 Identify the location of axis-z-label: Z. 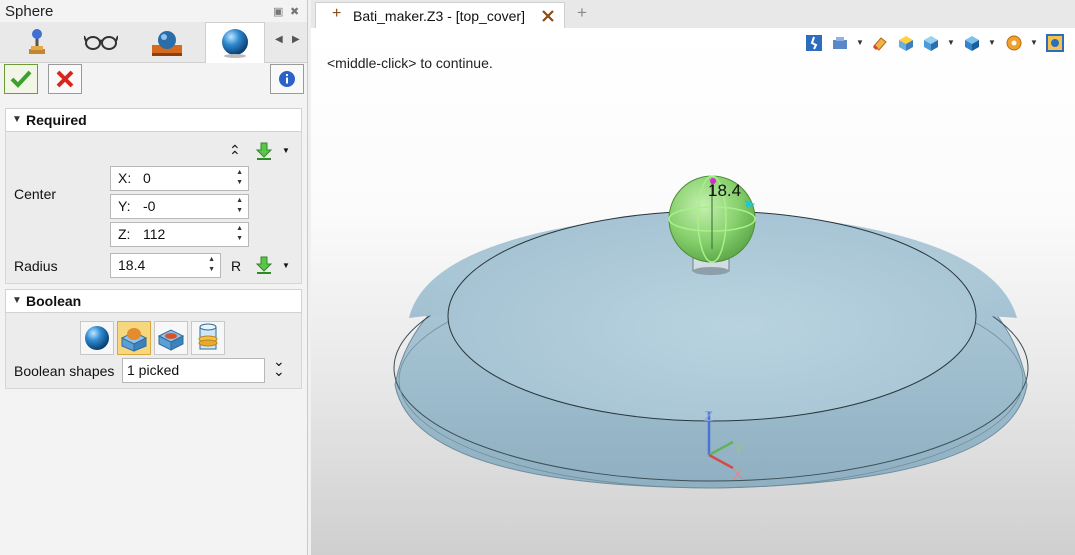
(708, 416).